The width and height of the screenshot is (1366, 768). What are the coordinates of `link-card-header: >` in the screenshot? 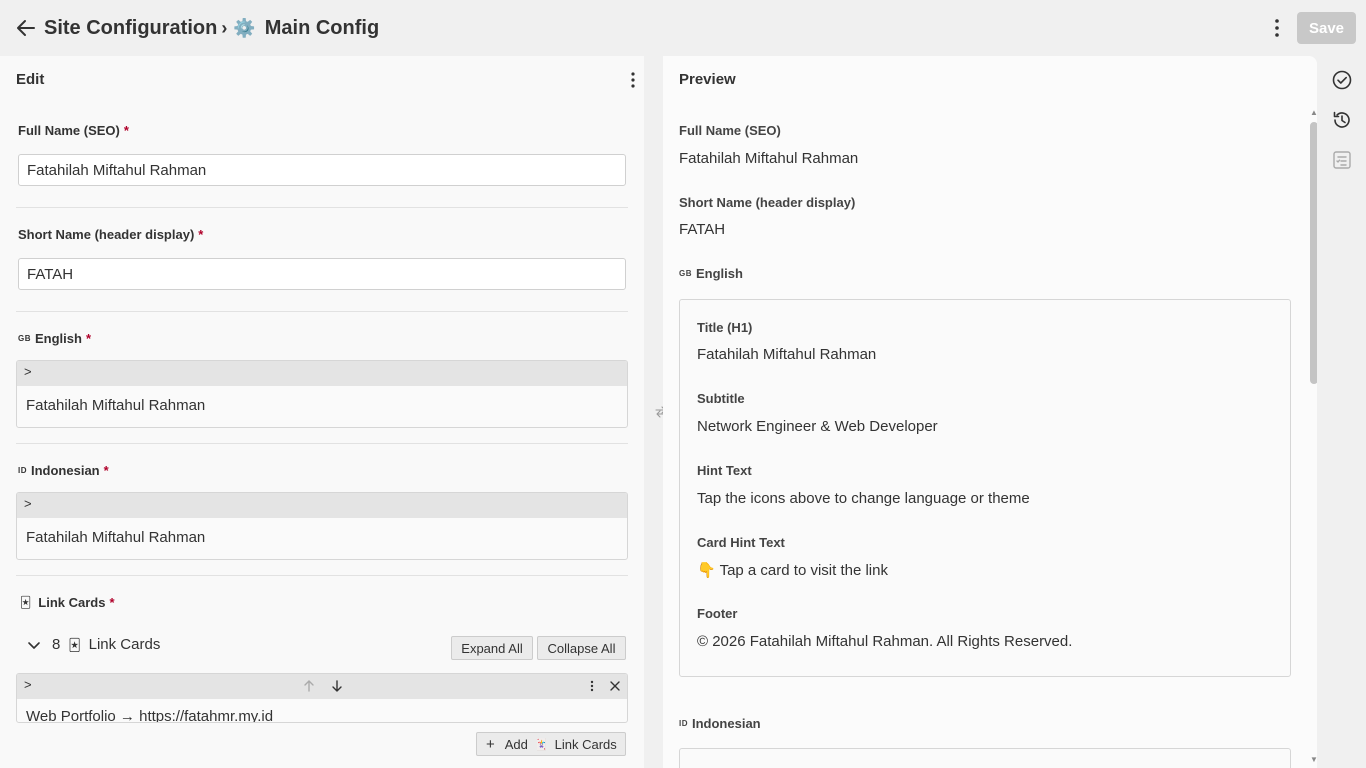 It's located at (322, 686).